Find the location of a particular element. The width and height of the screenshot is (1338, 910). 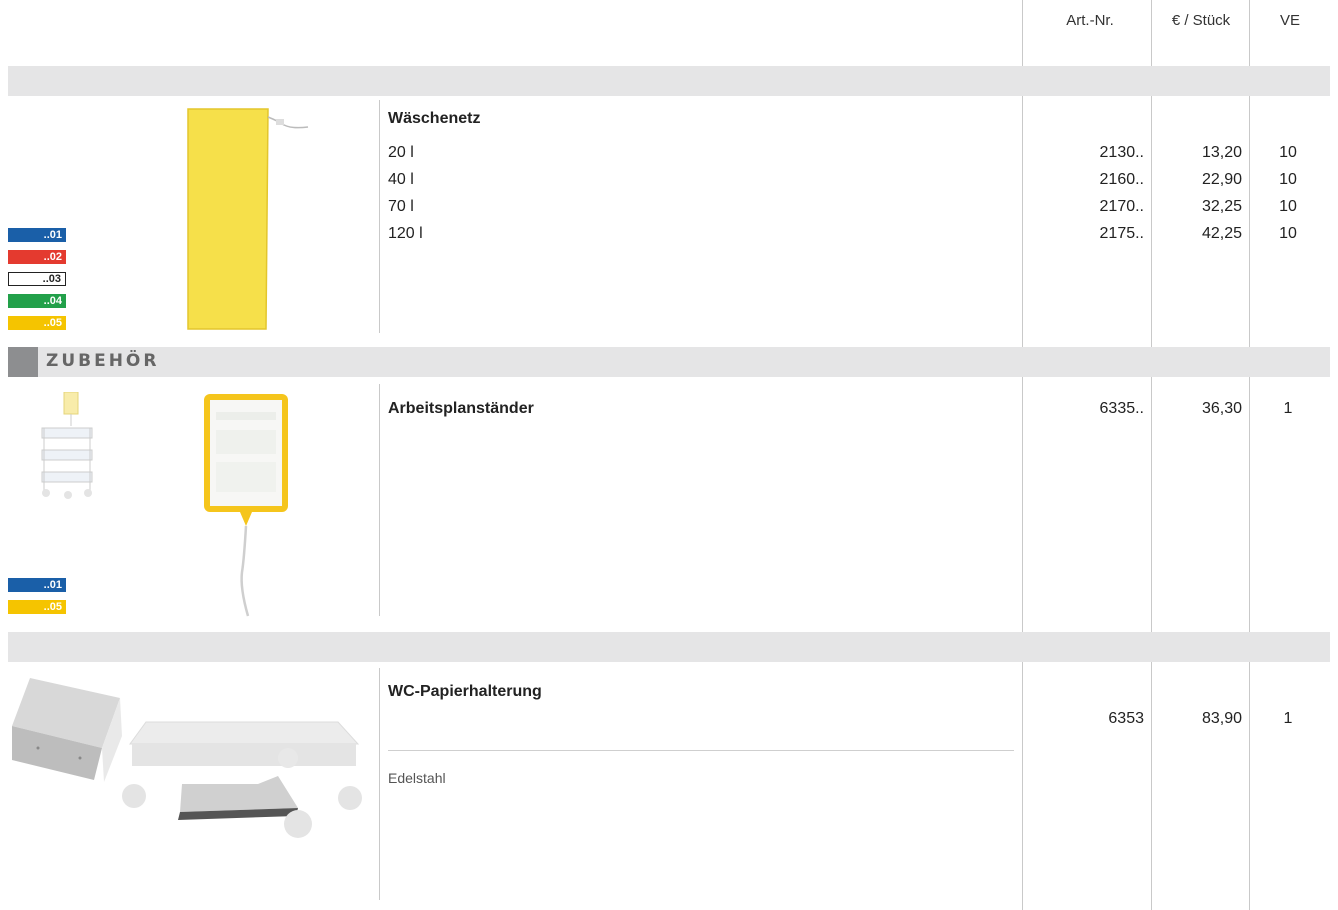

article-number: 2175.. is located at coordinates (1121, 233).